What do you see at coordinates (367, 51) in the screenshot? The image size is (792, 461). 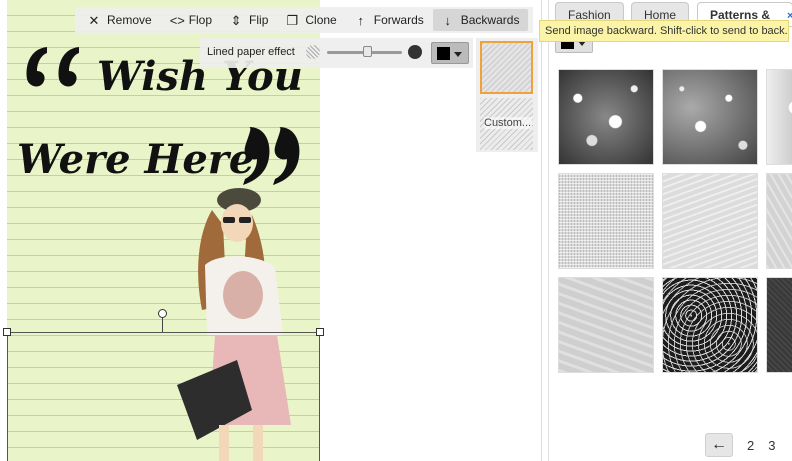 I see `effect-slider-thumb` at bounding box center [367, 51].